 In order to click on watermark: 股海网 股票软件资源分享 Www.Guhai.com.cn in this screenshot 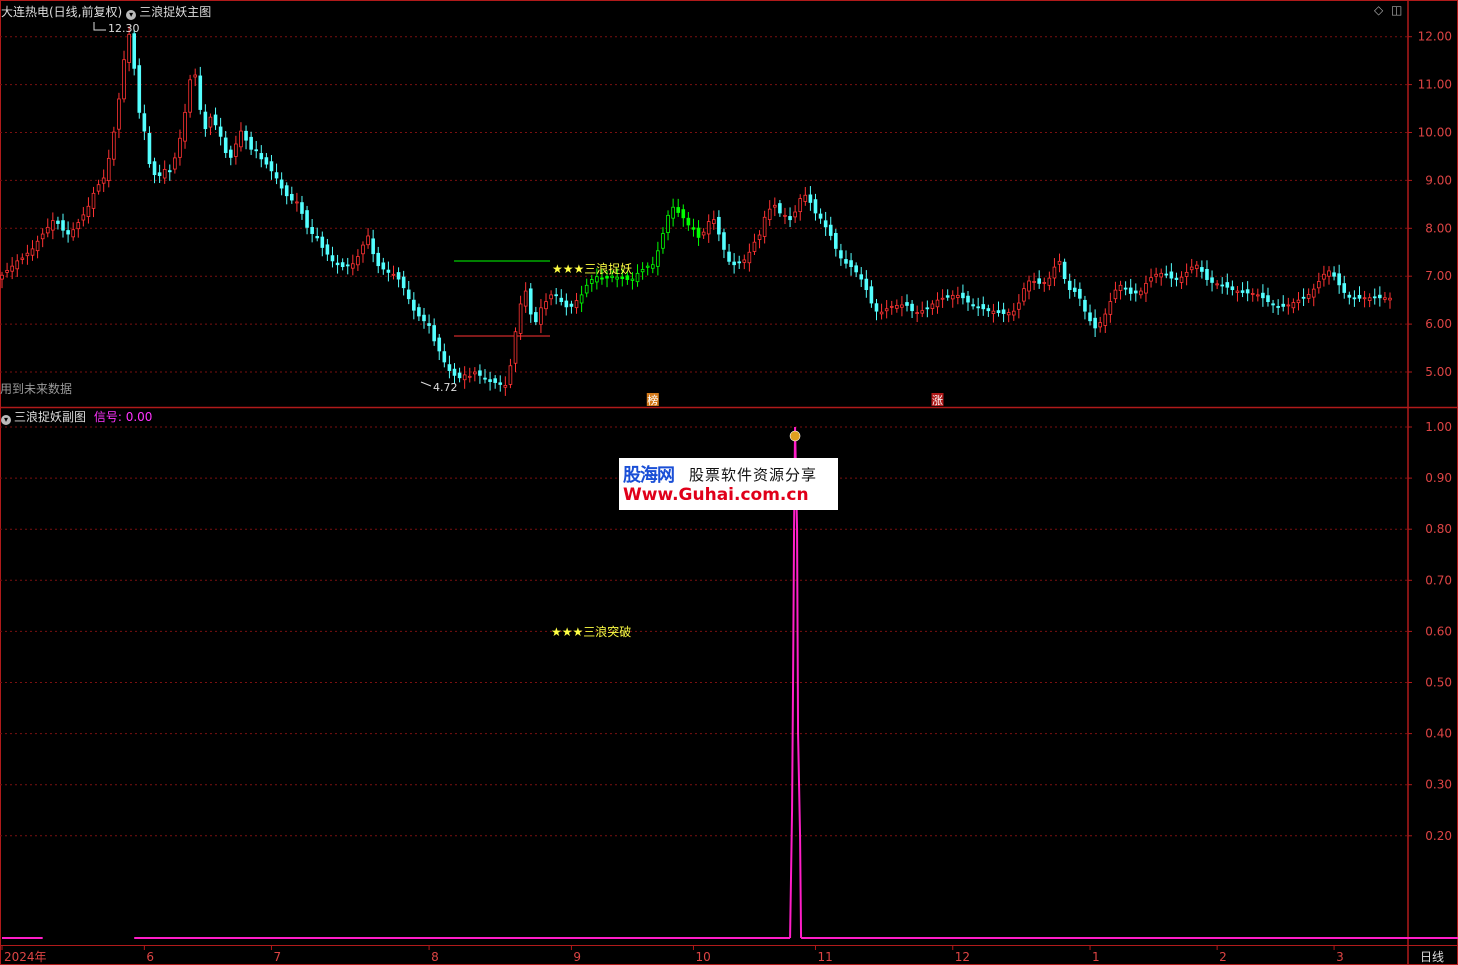, I will do `click(728, 484)`.